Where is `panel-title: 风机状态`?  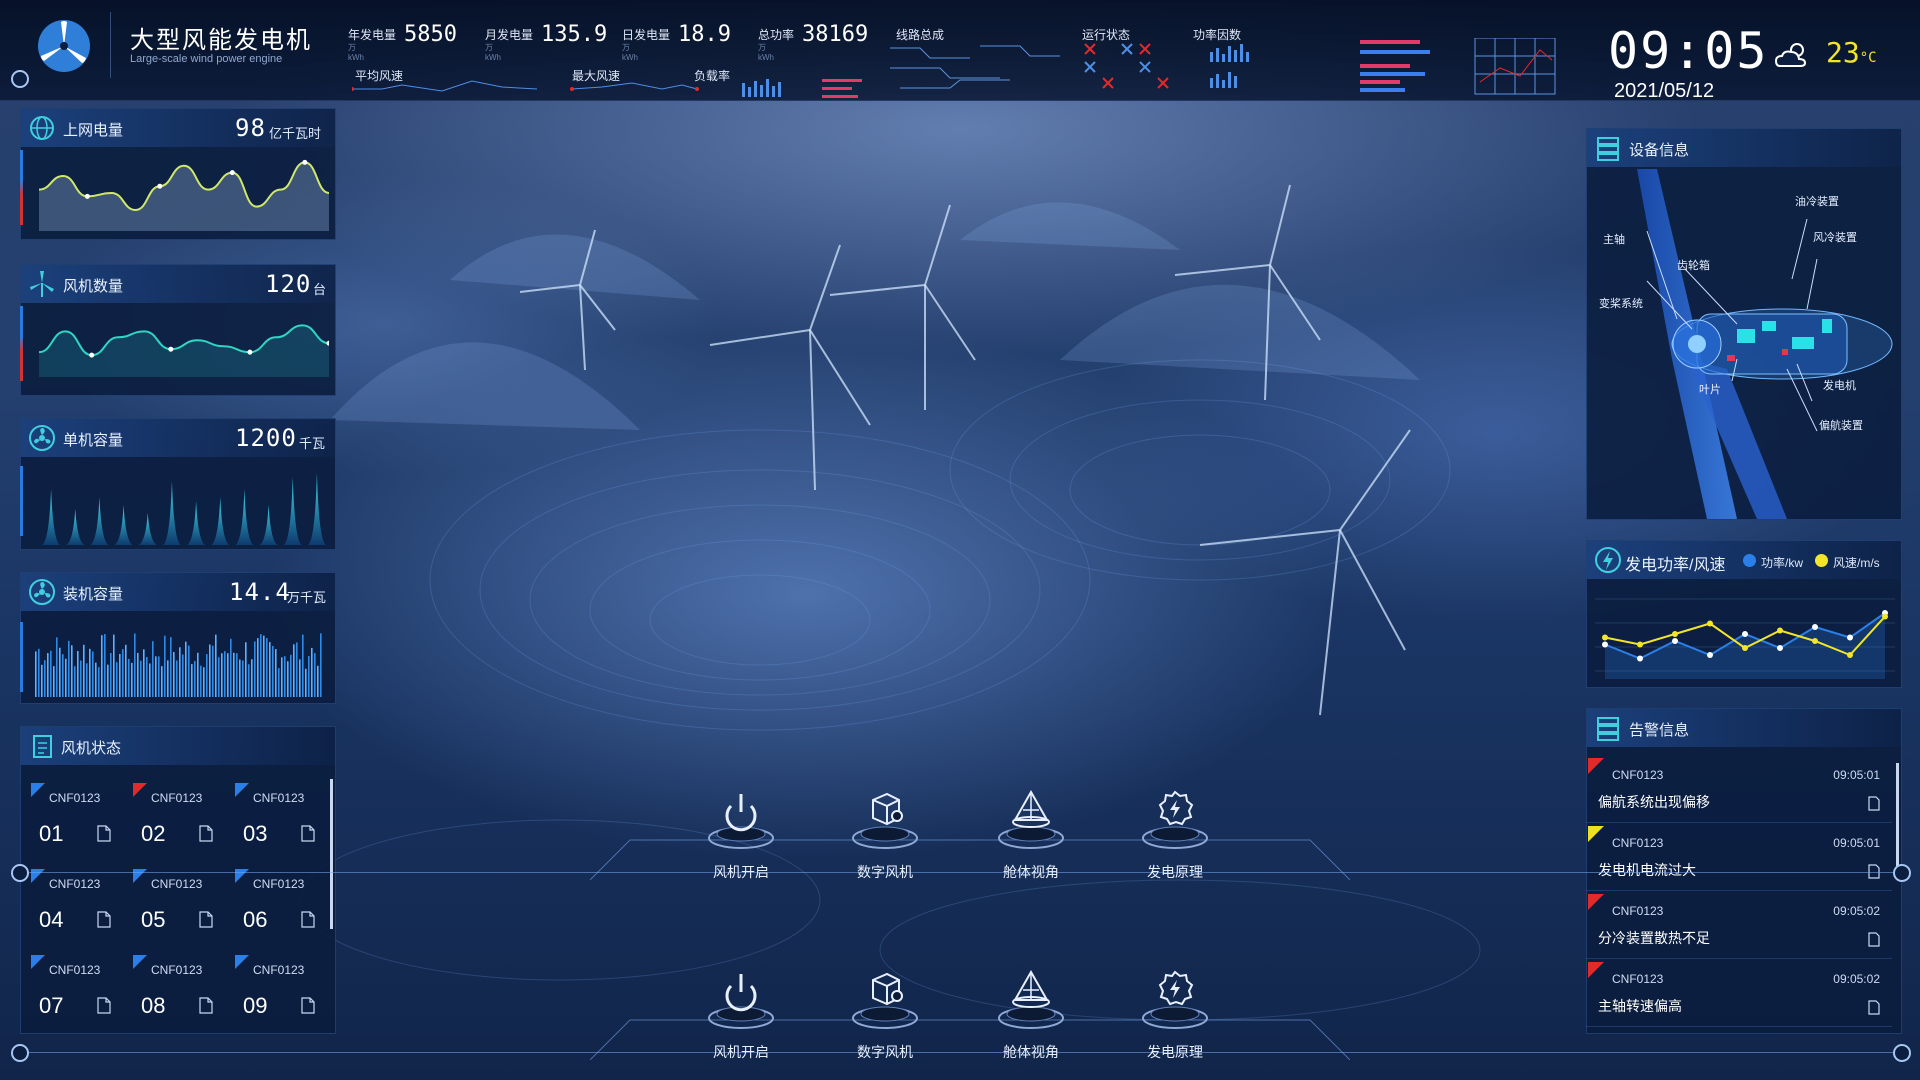
panel-title: 风机状态 is located at coordinates (91, 748).